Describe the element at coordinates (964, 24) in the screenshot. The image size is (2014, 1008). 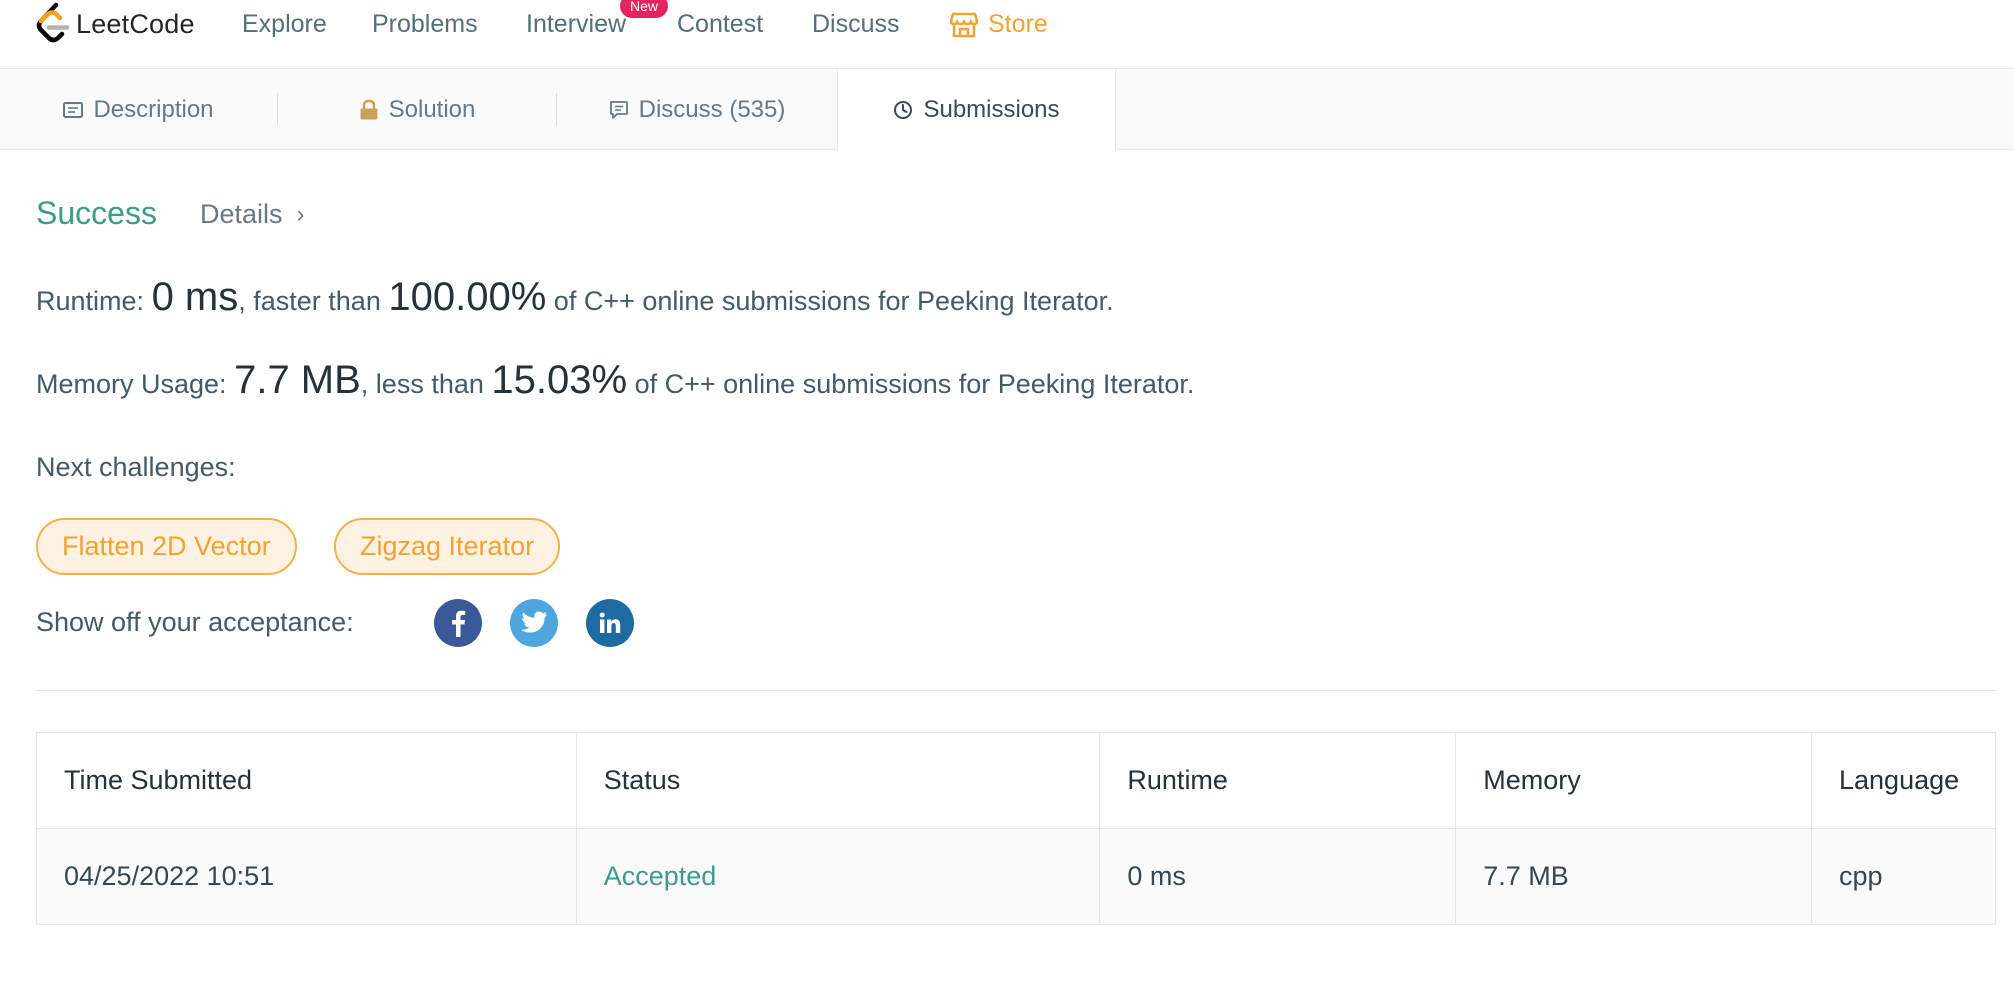
I see `store-icon` at that location.